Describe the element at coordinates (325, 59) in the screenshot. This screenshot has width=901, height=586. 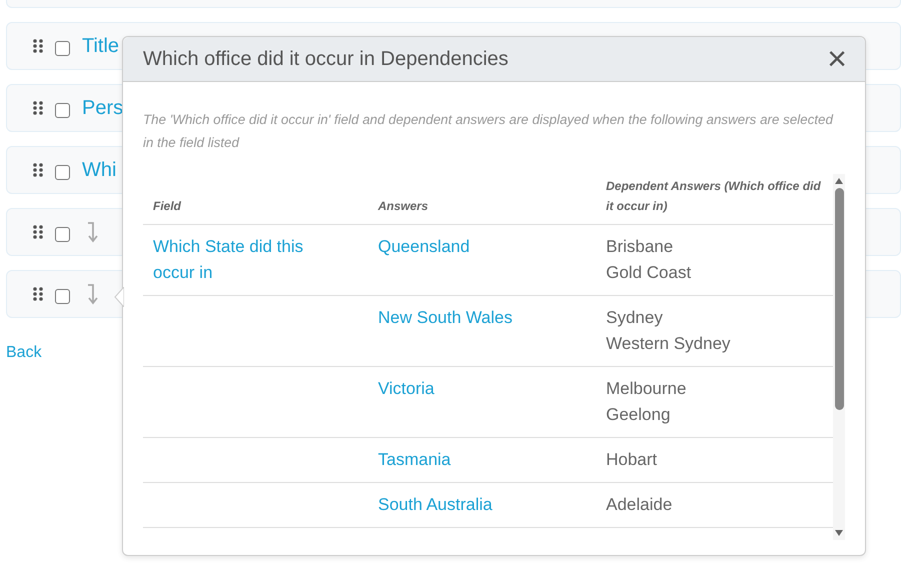
I see `popover-title: Which office did it occur in Dependencies` at that location.